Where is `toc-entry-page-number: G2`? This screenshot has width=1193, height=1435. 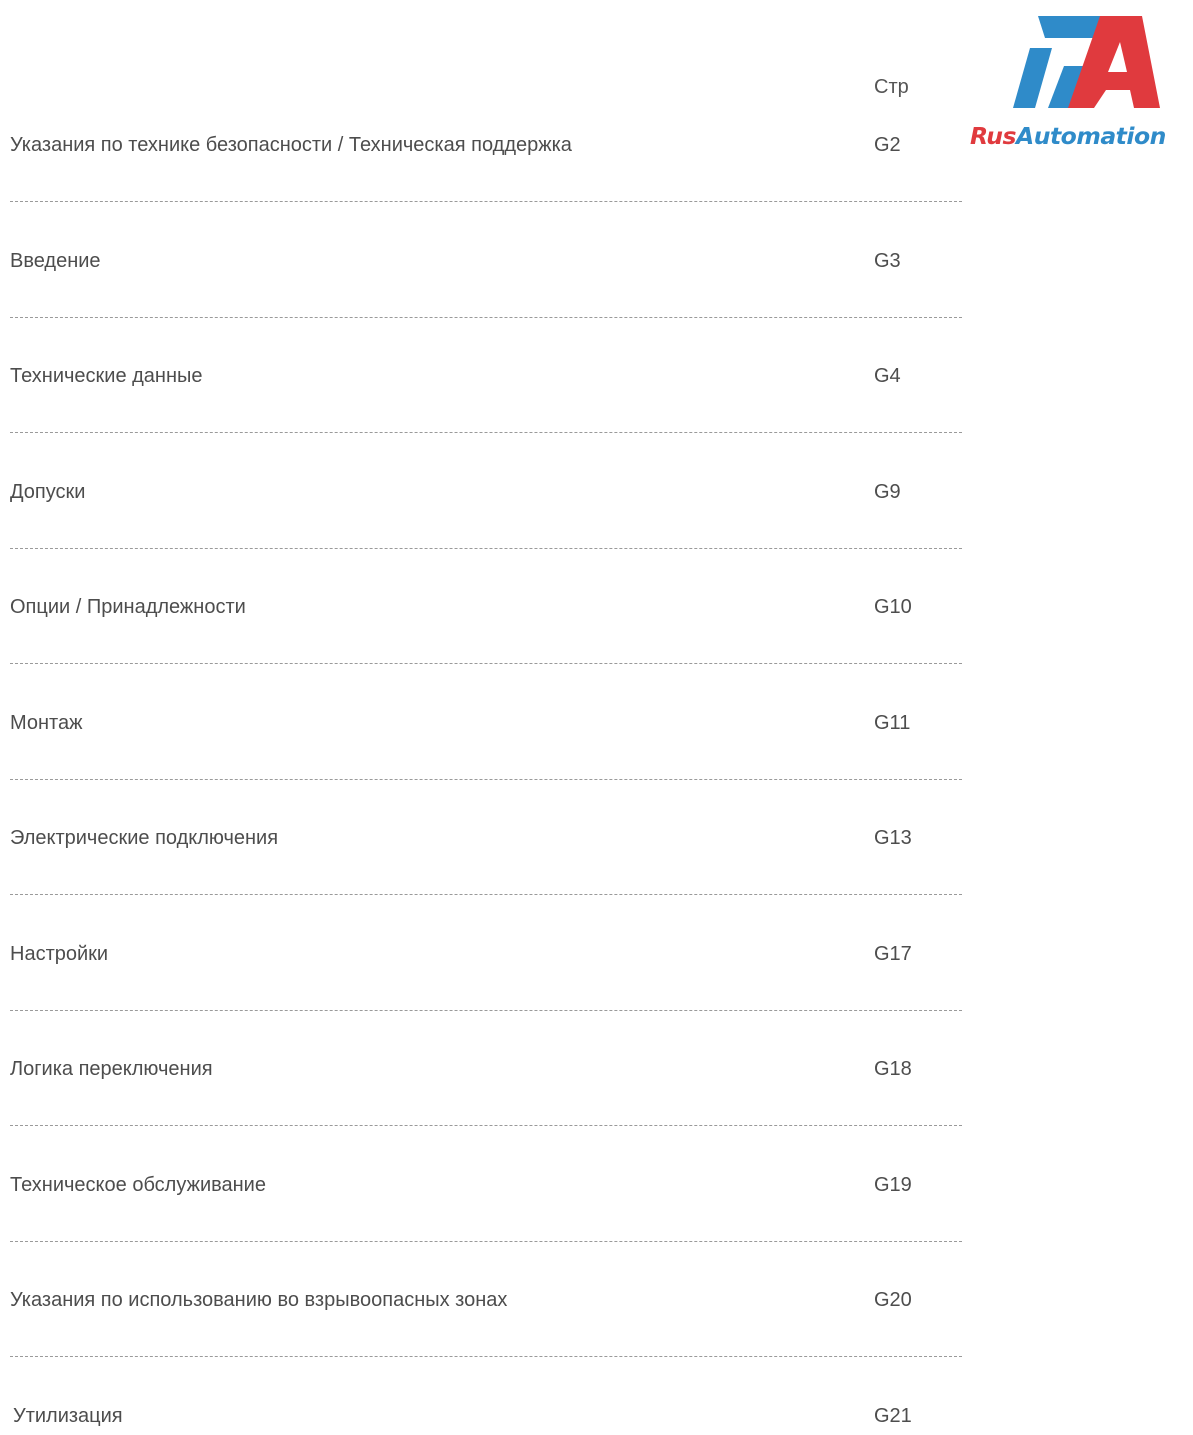
toc-entry-page-number: G2 is located at coordinates (887, 145).